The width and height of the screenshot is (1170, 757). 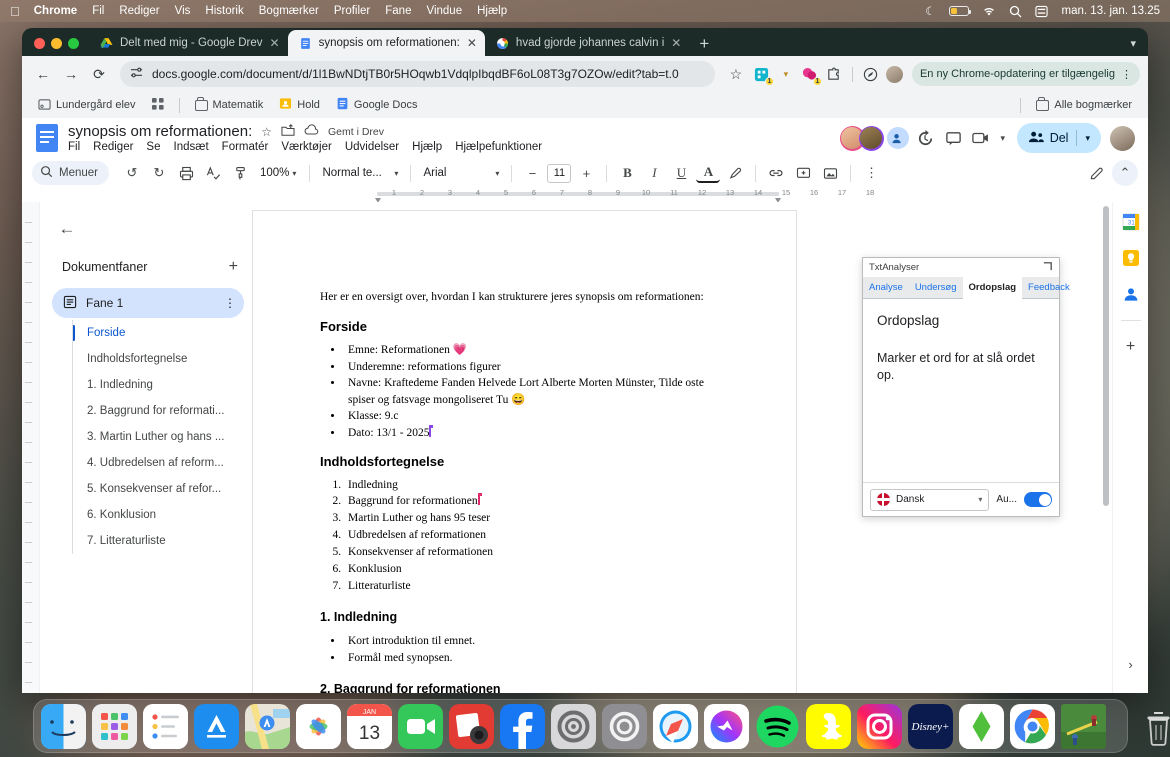 I want to click on menus-search-pill: Menuer, so click(x=70, y=173).